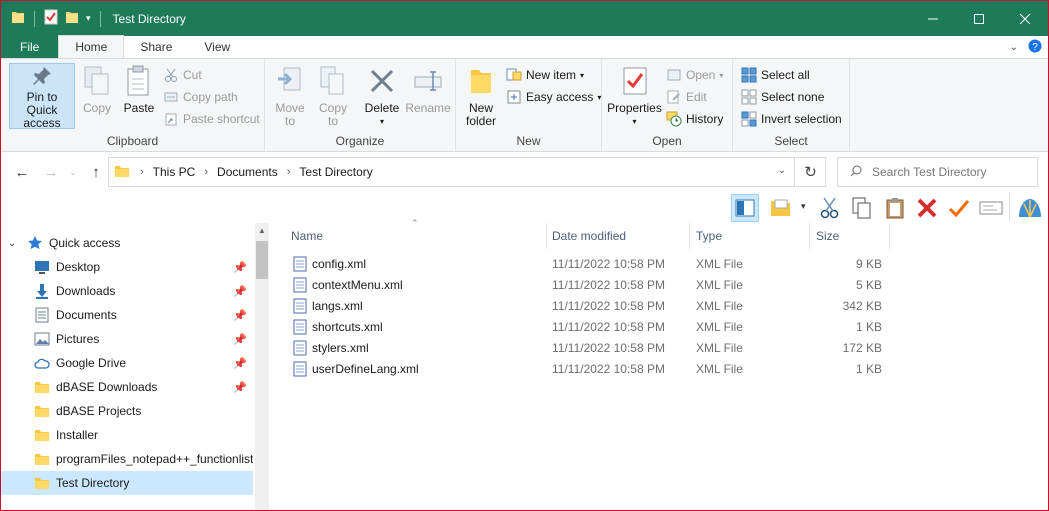 This screenshot has height=511, width=1049. What do you see at coordinates (634, 121) in the screenshot?
I see `properties-dropdown-icon: ▾` at bounding box center [634, 121].